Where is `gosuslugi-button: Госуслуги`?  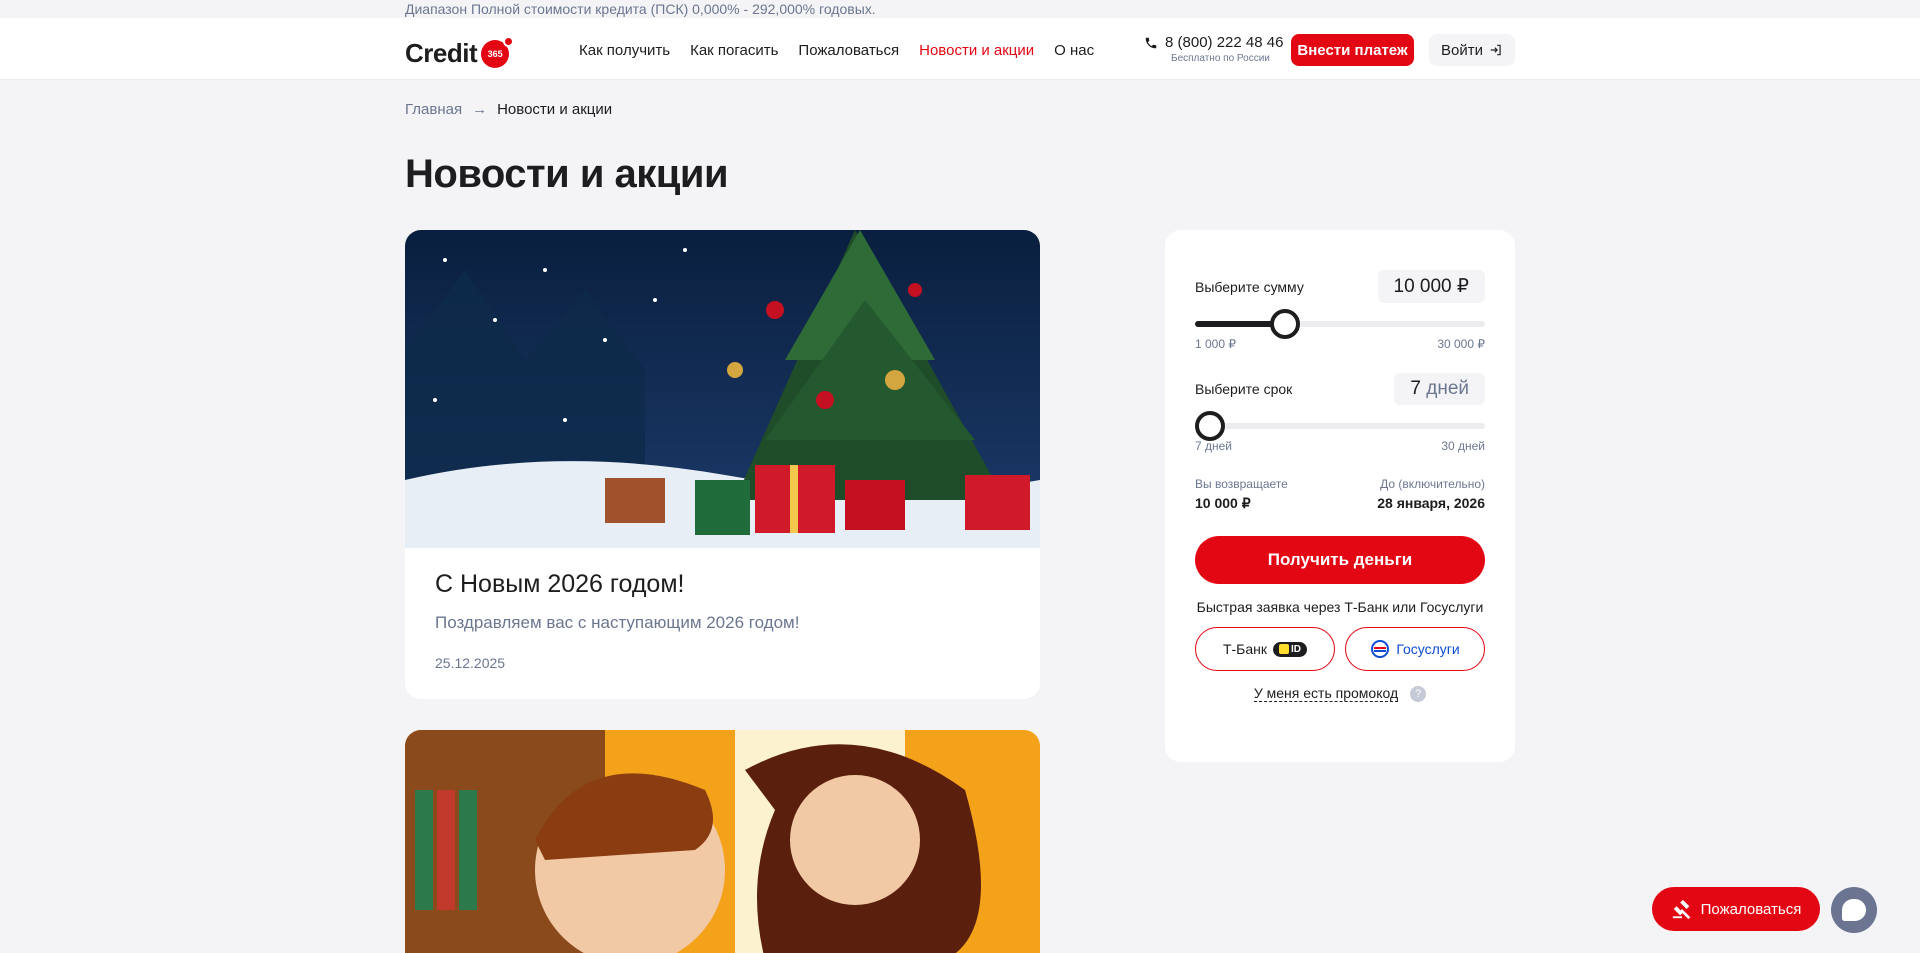
gosuslugi-button: Госуслуги is located at coordinates (1415, 649).